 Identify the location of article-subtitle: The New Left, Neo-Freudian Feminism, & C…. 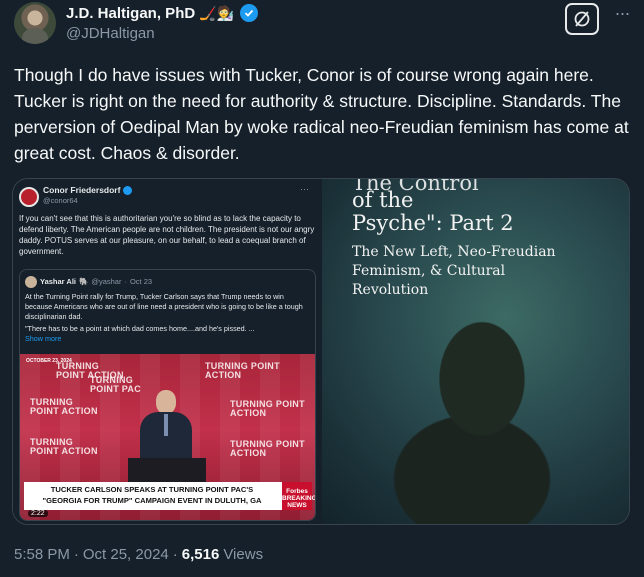
(454, 271).